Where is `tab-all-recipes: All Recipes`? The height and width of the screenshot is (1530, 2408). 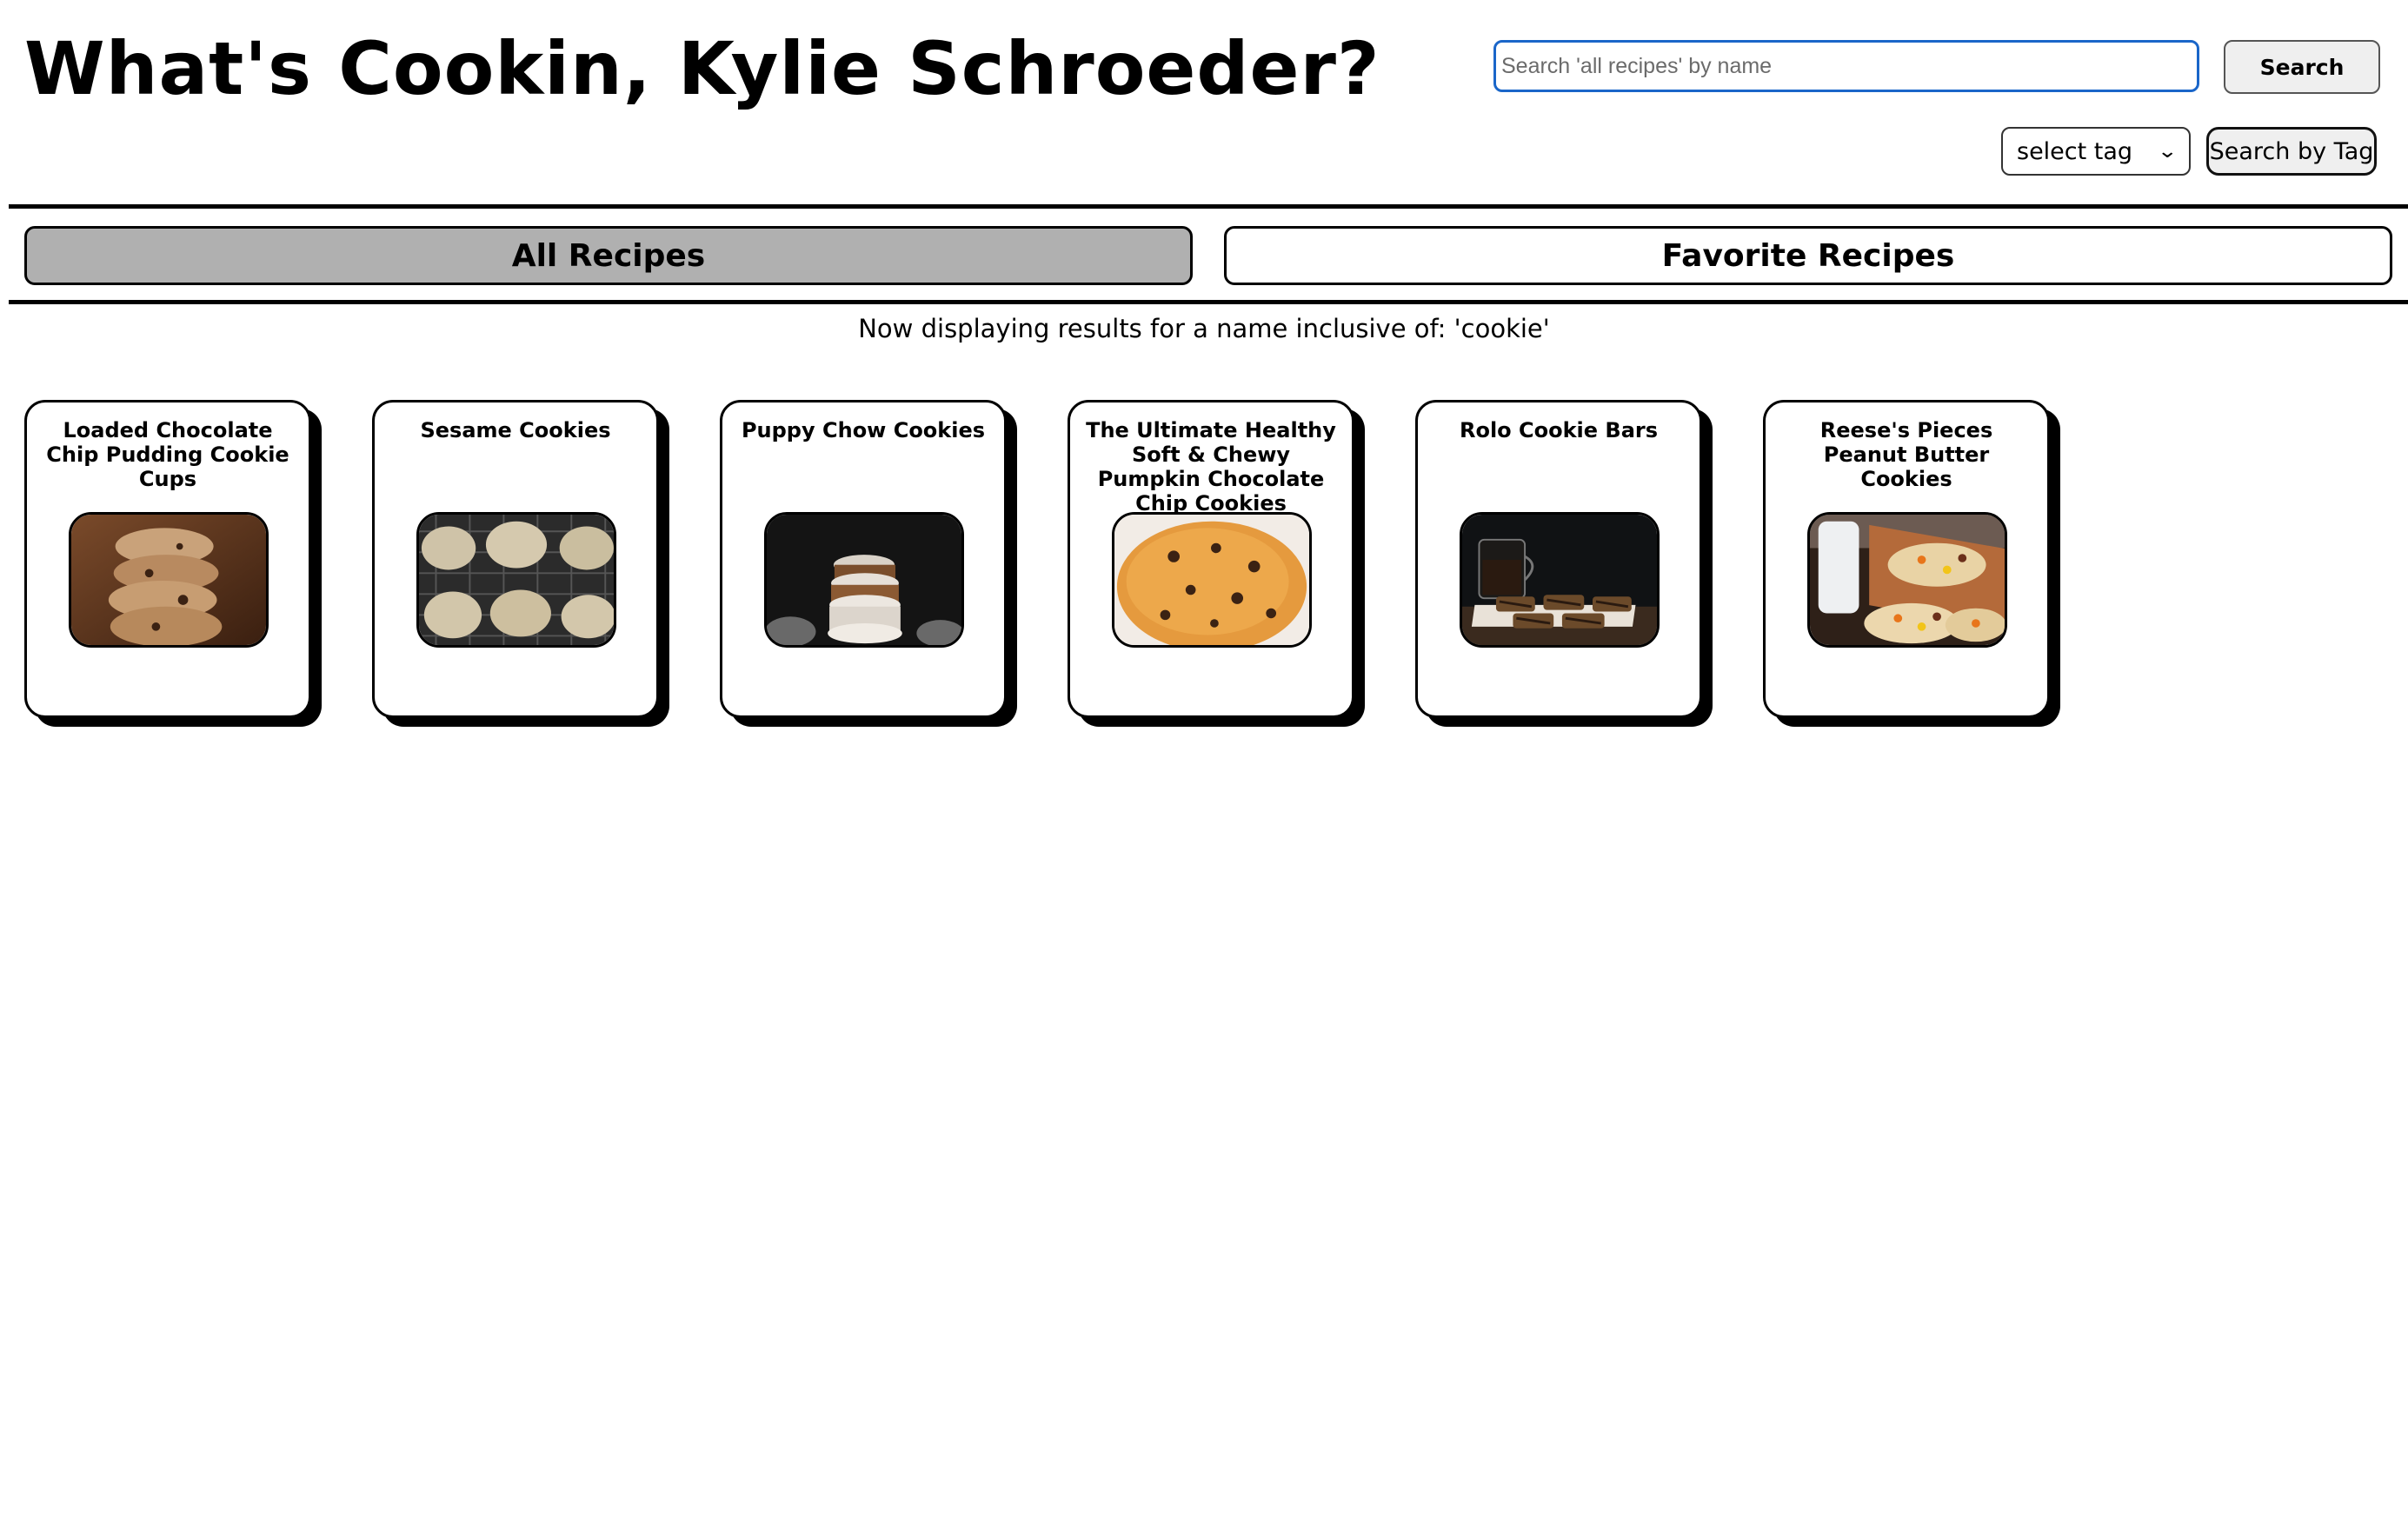
tab-all-recipes: All Recipes is located at coordinates (608, 255).